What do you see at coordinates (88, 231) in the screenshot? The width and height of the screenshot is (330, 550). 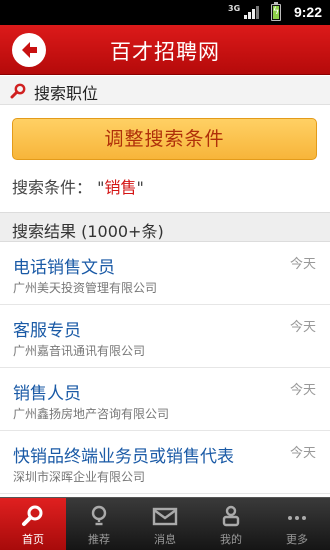 I see `results-count-label: 搜索结果 (1000+条)` at bounding box center [88, 231].